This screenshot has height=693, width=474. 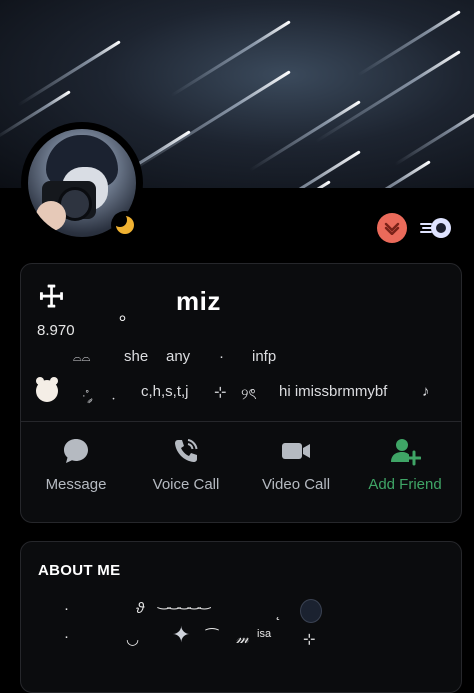 I want to click on video-call-button: Video Call, so click(x=296, y=464).